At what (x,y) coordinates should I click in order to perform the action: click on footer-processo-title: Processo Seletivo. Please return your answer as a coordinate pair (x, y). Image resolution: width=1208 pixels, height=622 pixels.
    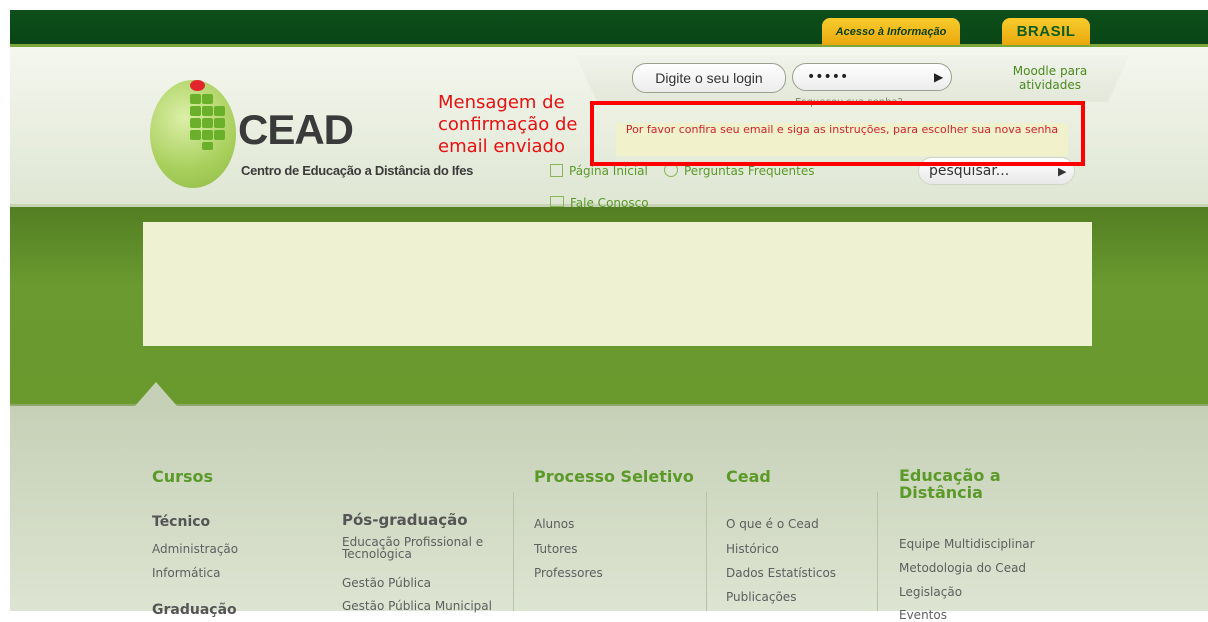
    Looking at the image, I should click on (614, 476).